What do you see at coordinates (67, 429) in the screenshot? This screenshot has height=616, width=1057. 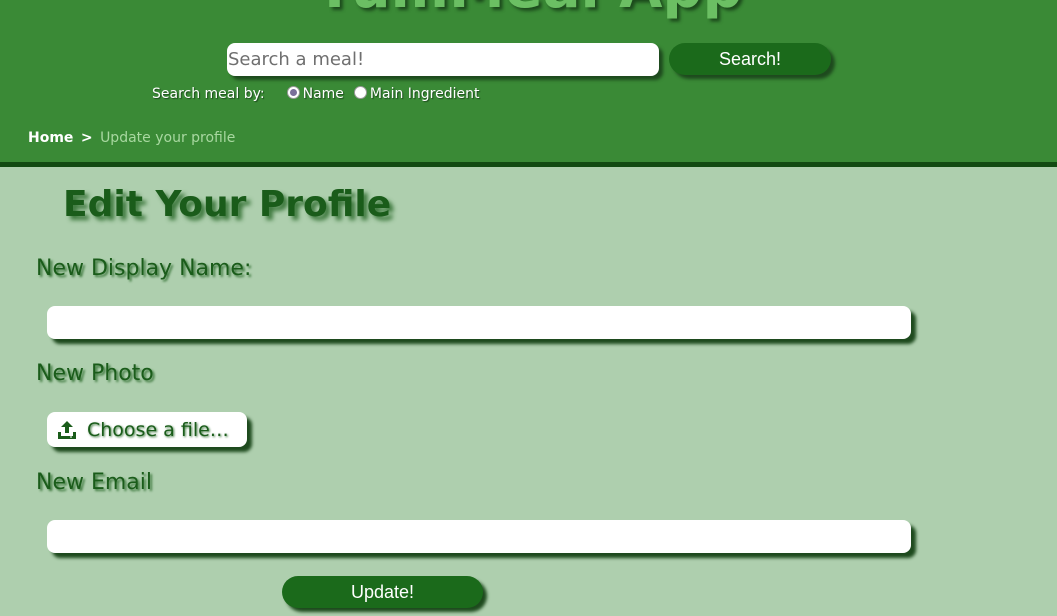 I see `upload-icon` at bounding box center [67, 429].